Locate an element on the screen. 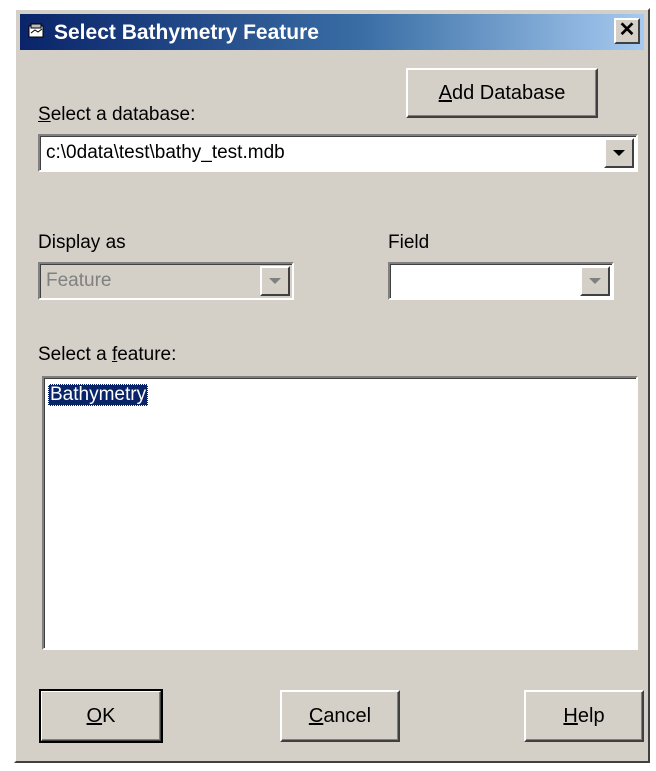 This screenshot has width=656, height=771. ok-button: OK is located at coordinates (101, 716).